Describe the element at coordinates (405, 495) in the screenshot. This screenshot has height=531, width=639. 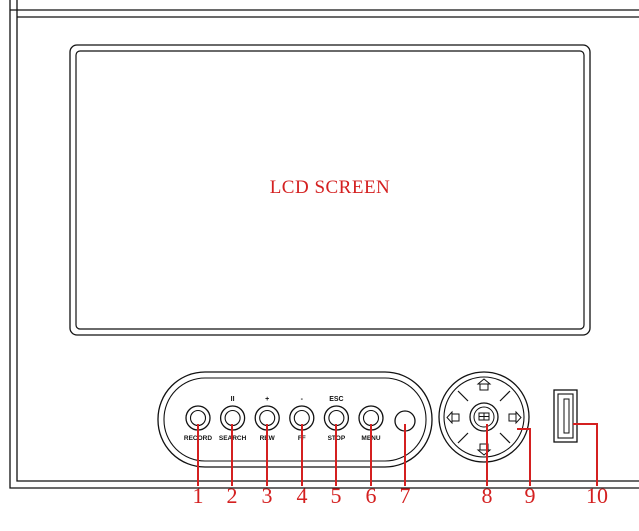
I see `callout-7: 7` at that location.